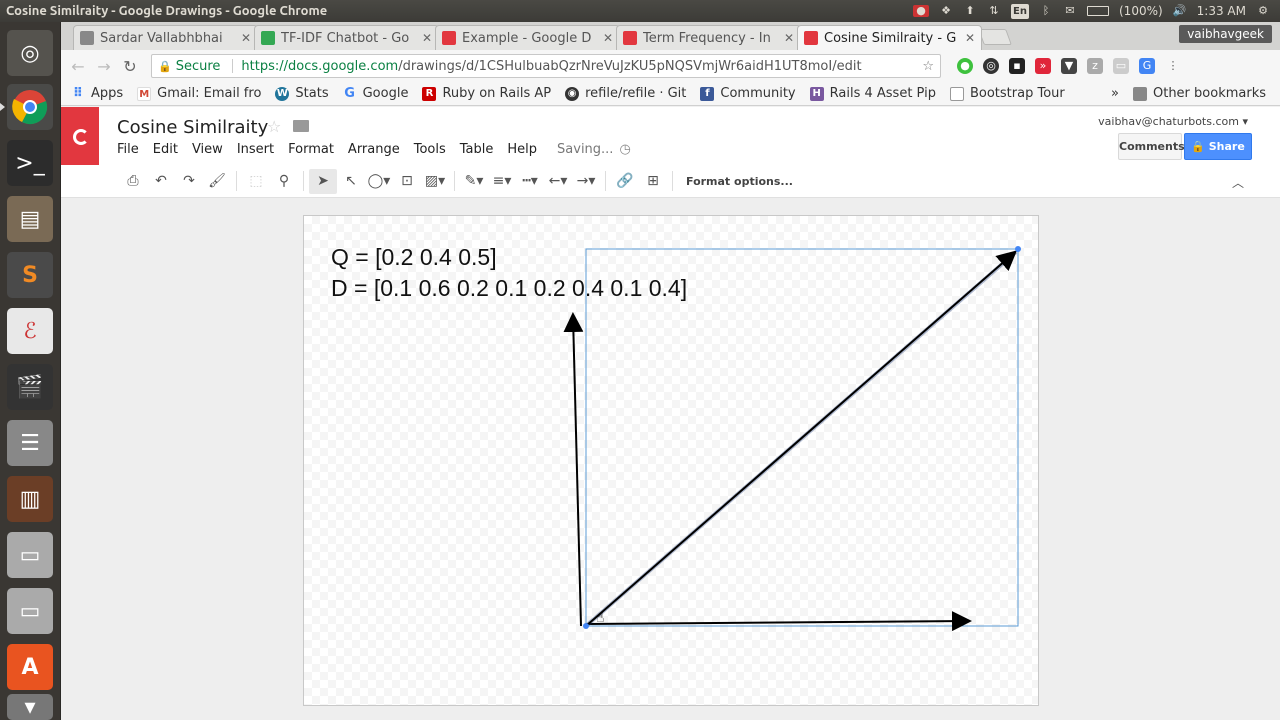 This screenshot has width=1280, height=720. Describe the element at coordinates (78, 66) in the screenshot. I see `back-icon: ←` at that location.